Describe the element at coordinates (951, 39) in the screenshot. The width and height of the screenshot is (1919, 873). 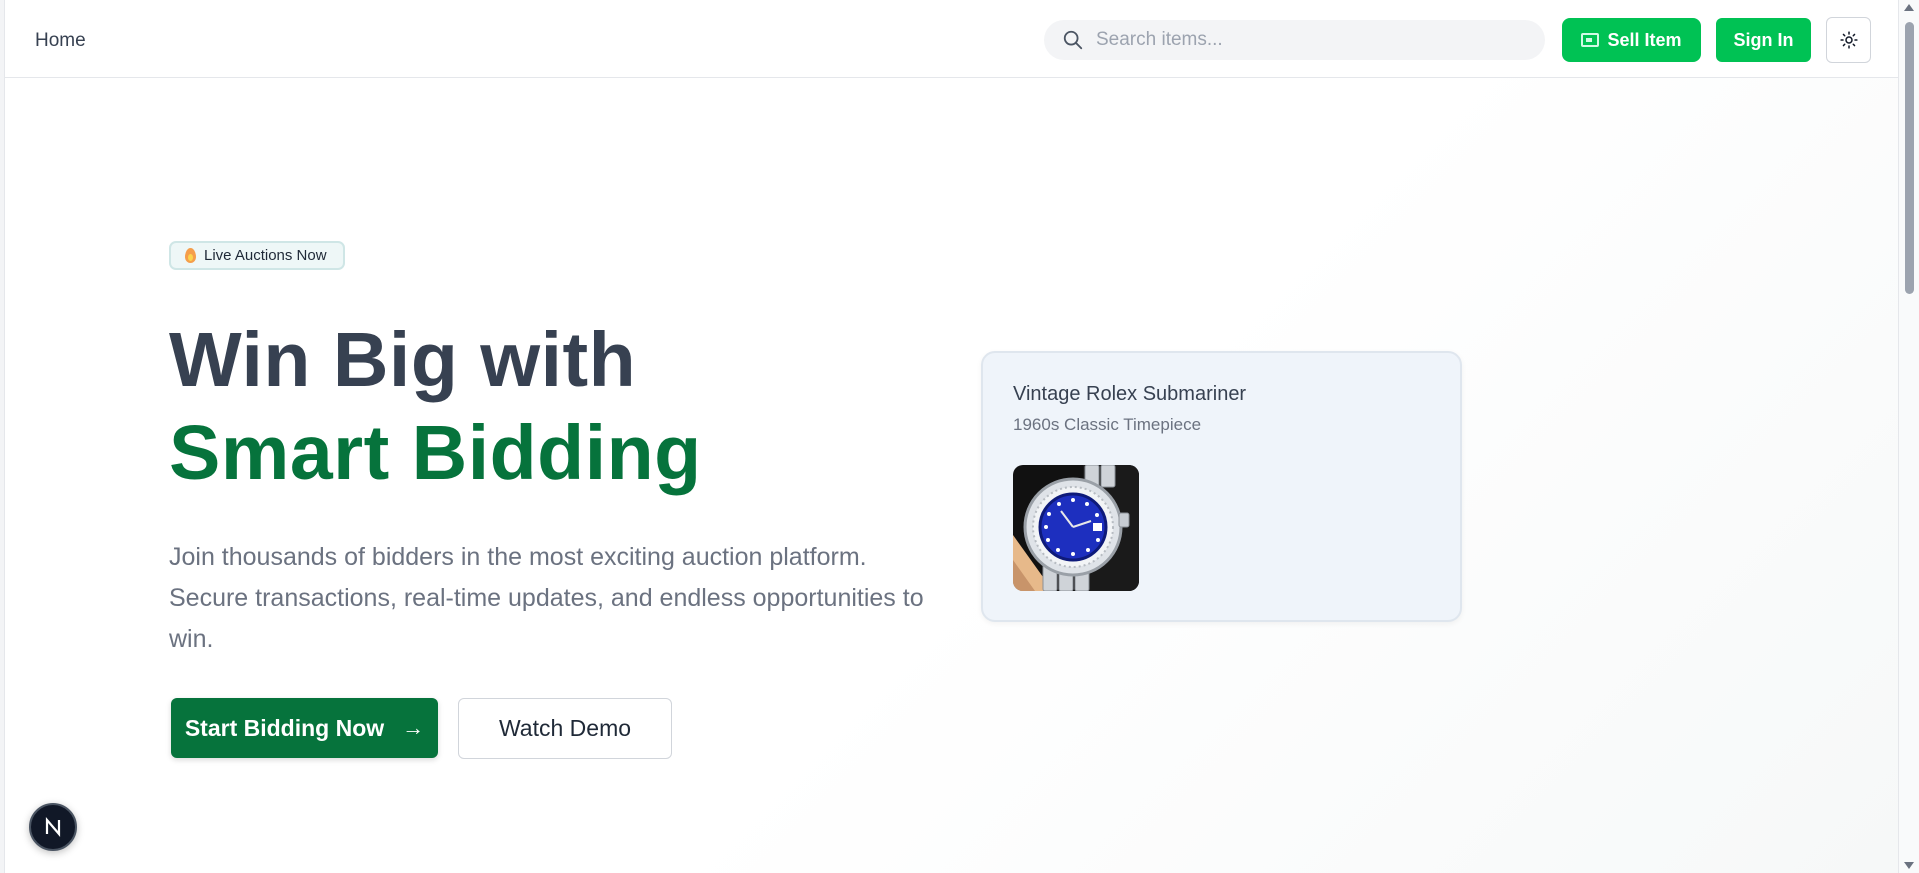
I see `top-nav: Home Sell Item Sign In` at that location.